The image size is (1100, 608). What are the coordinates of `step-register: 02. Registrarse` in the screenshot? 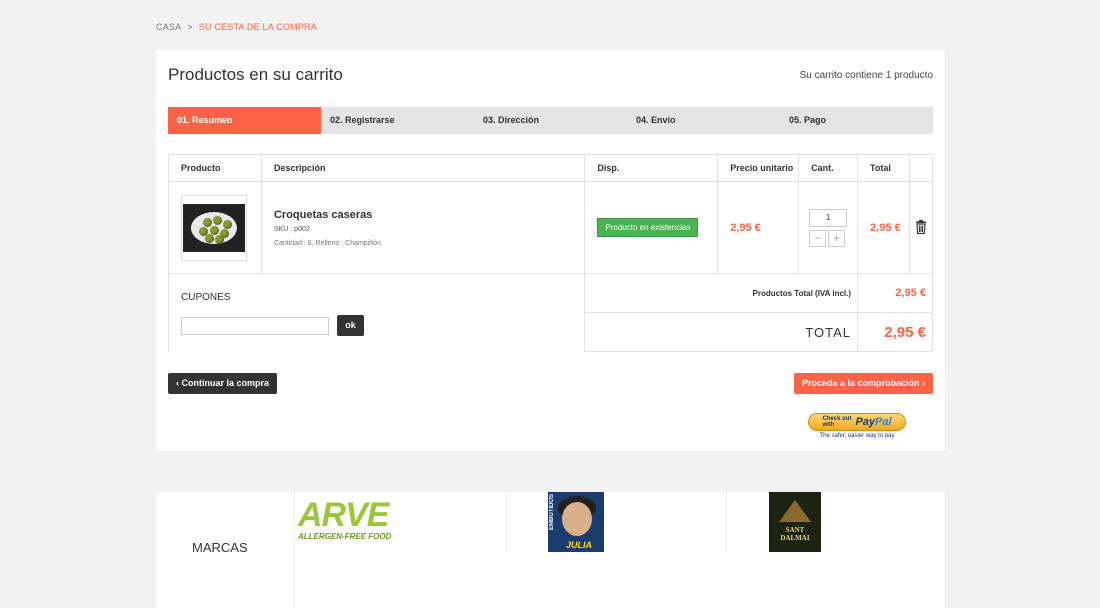 It's located at (362, 120).